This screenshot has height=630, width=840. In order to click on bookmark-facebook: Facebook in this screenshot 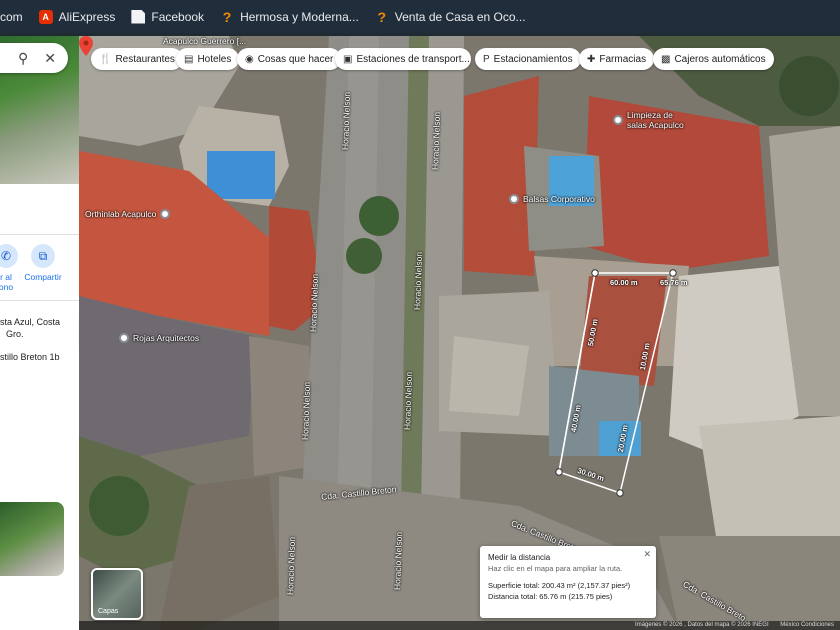, I will do `click(168, 16)`.